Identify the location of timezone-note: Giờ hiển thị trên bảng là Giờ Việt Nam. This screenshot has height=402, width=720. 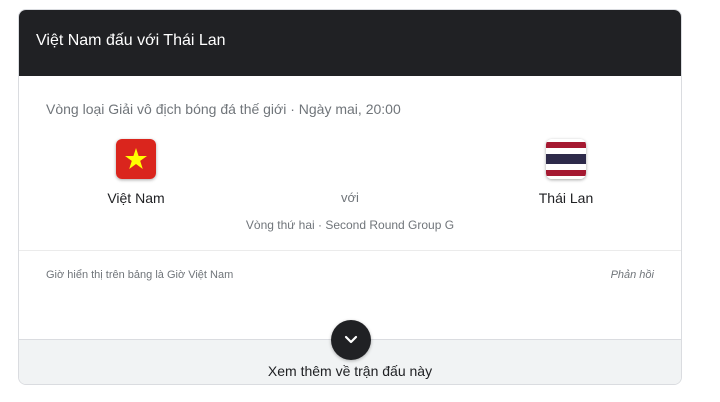
(140, 275).